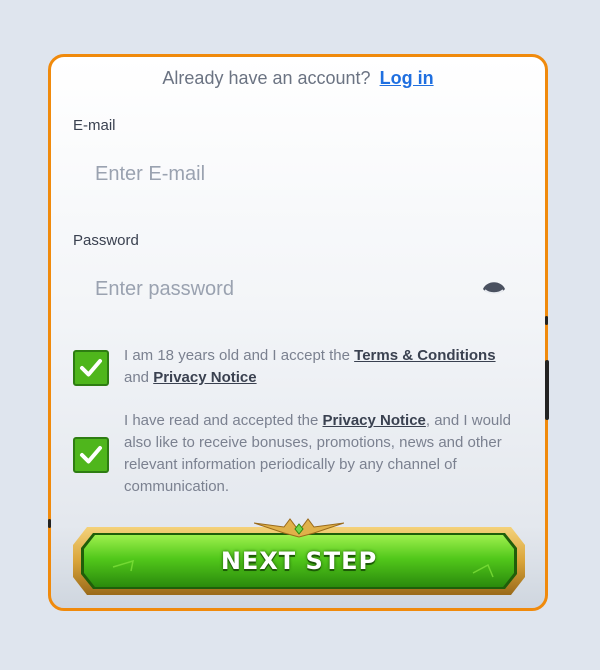 The image size is (600, 670). What do you see at coordinates (94, 125) in the screenshot?
I see `email-label: E-mail` at bounding box center [94, 125].